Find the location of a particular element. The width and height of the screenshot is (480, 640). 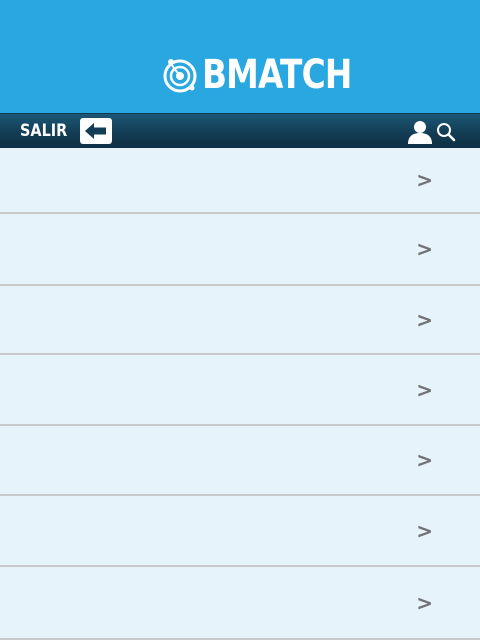

toolbar-actions is located at coordinates (431, 132).